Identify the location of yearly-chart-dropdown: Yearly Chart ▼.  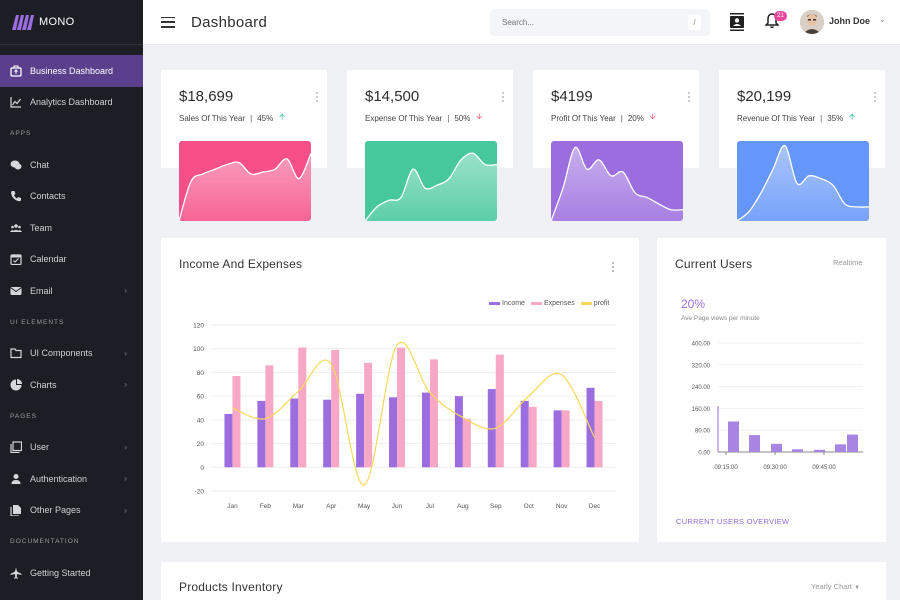
(835, 586).